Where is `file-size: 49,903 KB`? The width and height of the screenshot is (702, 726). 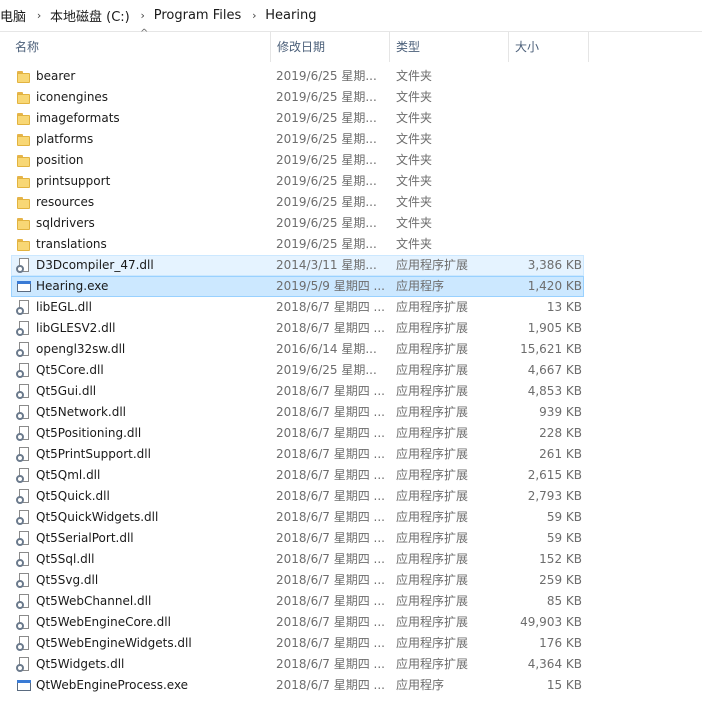 file-size: 49,903 KB is located at coordinates (551, 622).